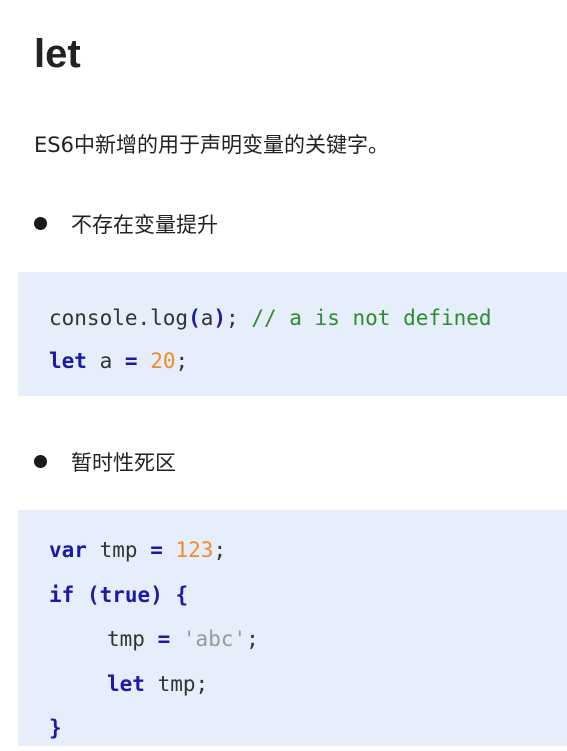 The width and height of the screenshot is (567, 751). I want to click on code-line: var tmp = 123;, so click(308, 550).